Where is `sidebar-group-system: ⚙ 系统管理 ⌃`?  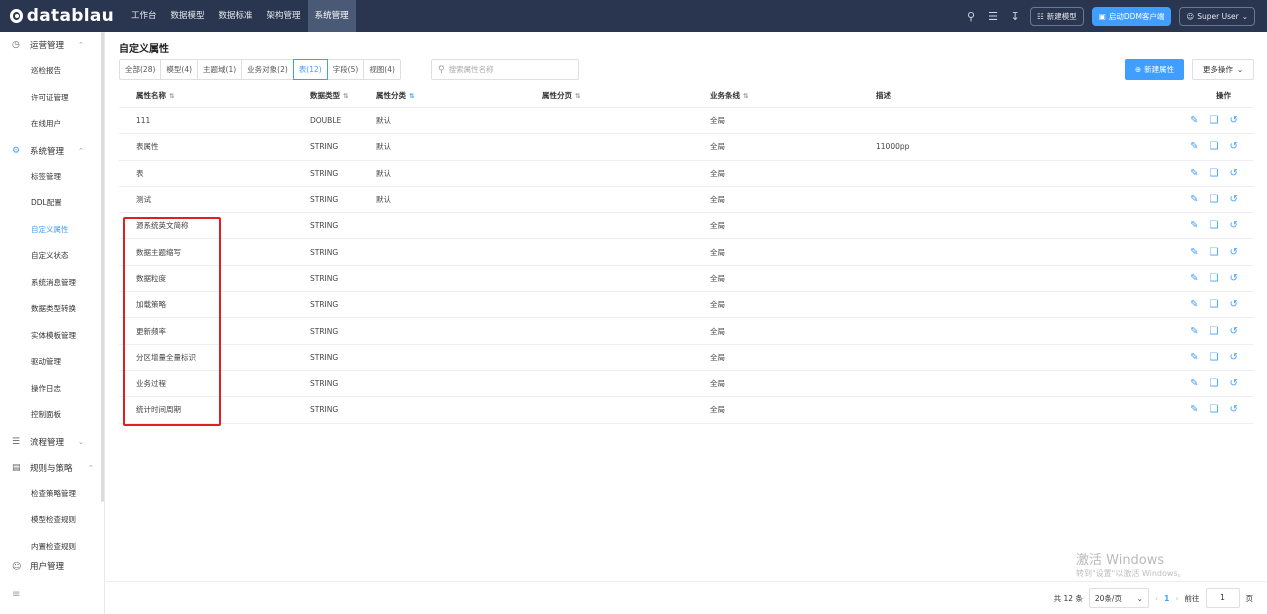
sidebar-group-system: ⚙ 系统管理 ⌃ is located at coordinates (52, 151).